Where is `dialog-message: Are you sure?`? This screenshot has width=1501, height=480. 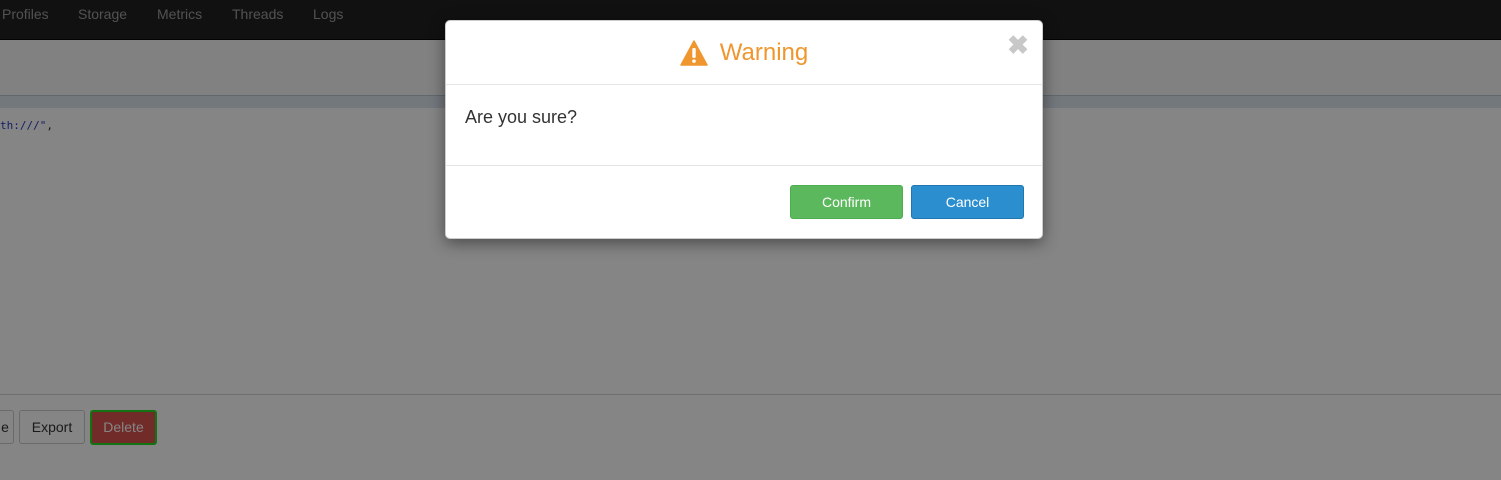
dialog-message: Are you sure? is located at coordinates (521, 117).